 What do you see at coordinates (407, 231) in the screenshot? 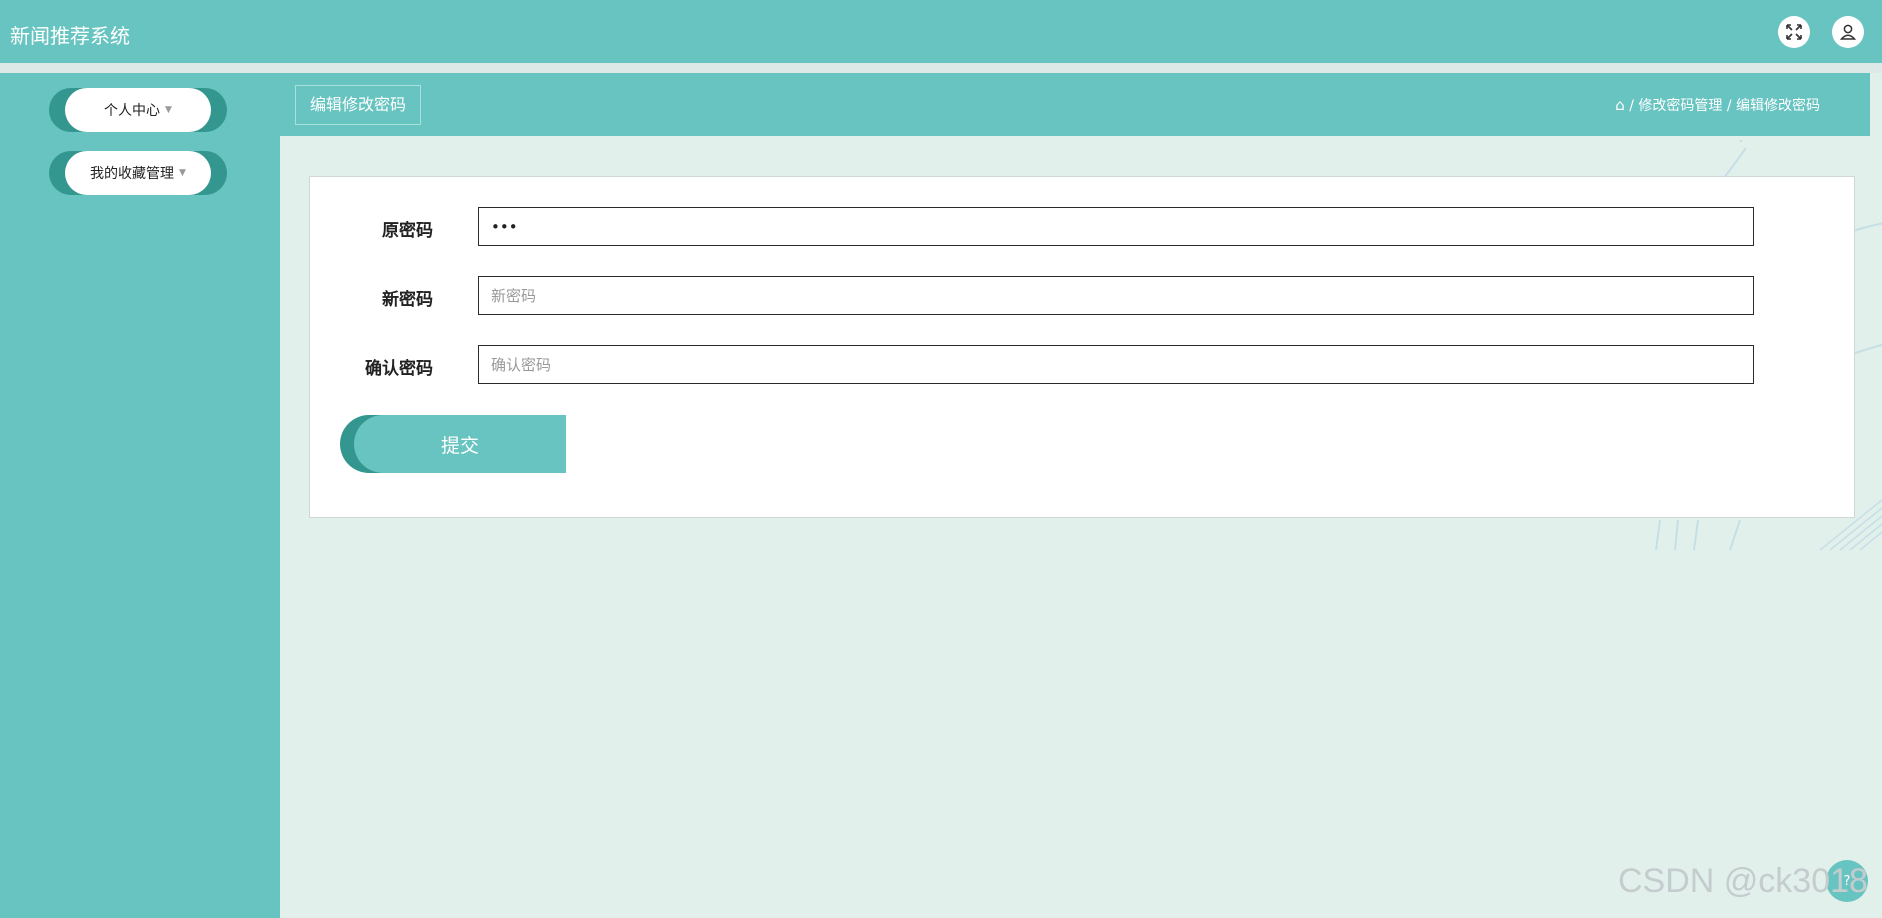
I see `old-password-label: 原密码` at bounding box center [407, 231].